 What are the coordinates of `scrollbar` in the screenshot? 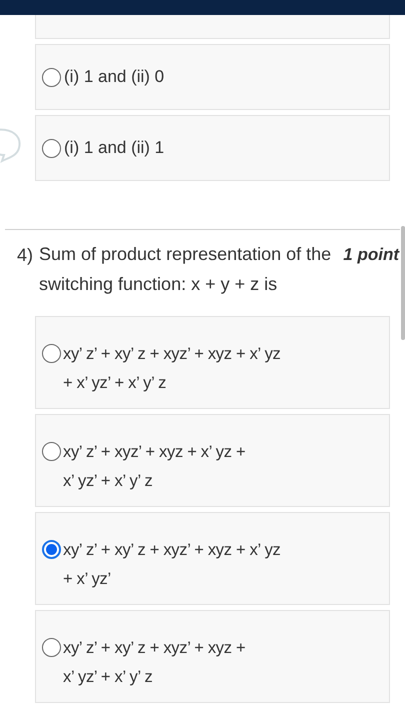 It's located at (403, 283).